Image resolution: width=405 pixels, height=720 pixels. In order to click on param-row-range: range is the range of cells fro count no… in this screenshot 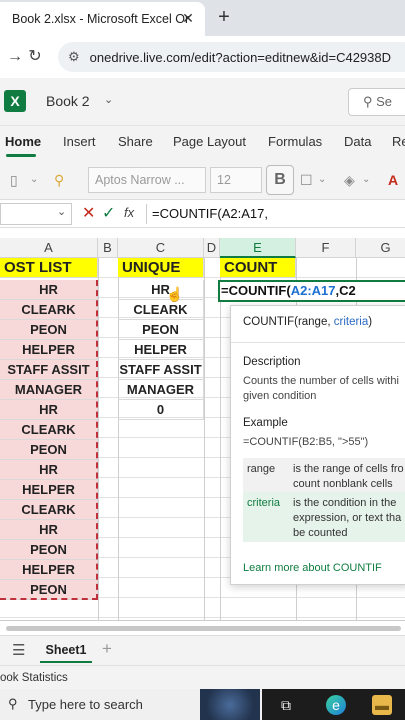, I will do `click(324, 475)`.